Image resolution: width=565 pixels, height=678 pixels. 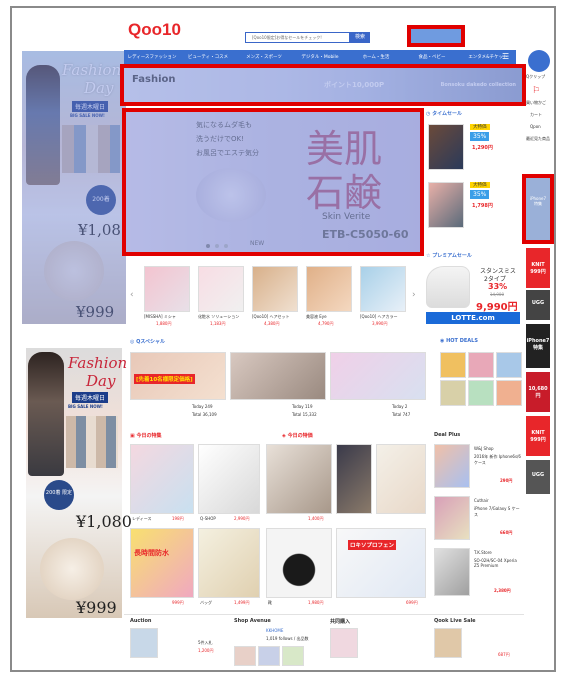 I want to click on brand-strip-next-icon: ›, so click(x=414, y=295).